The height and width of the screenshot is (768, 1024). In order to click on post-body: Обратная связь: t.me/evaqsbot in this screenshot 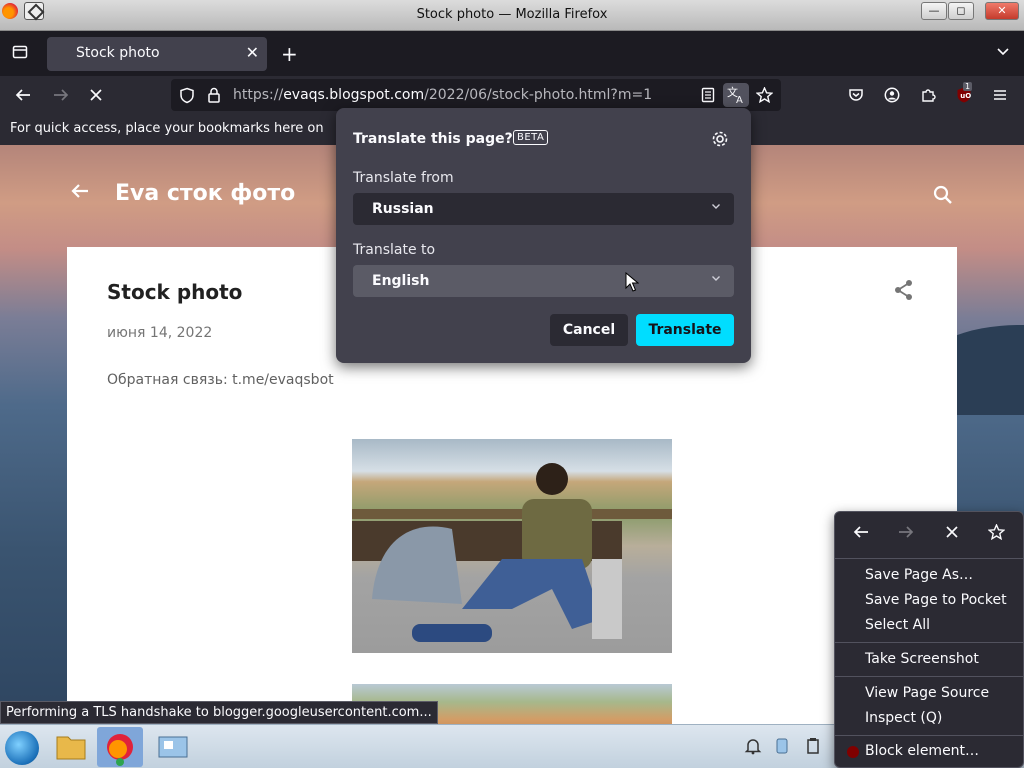, I will do `click(220, 380)`.